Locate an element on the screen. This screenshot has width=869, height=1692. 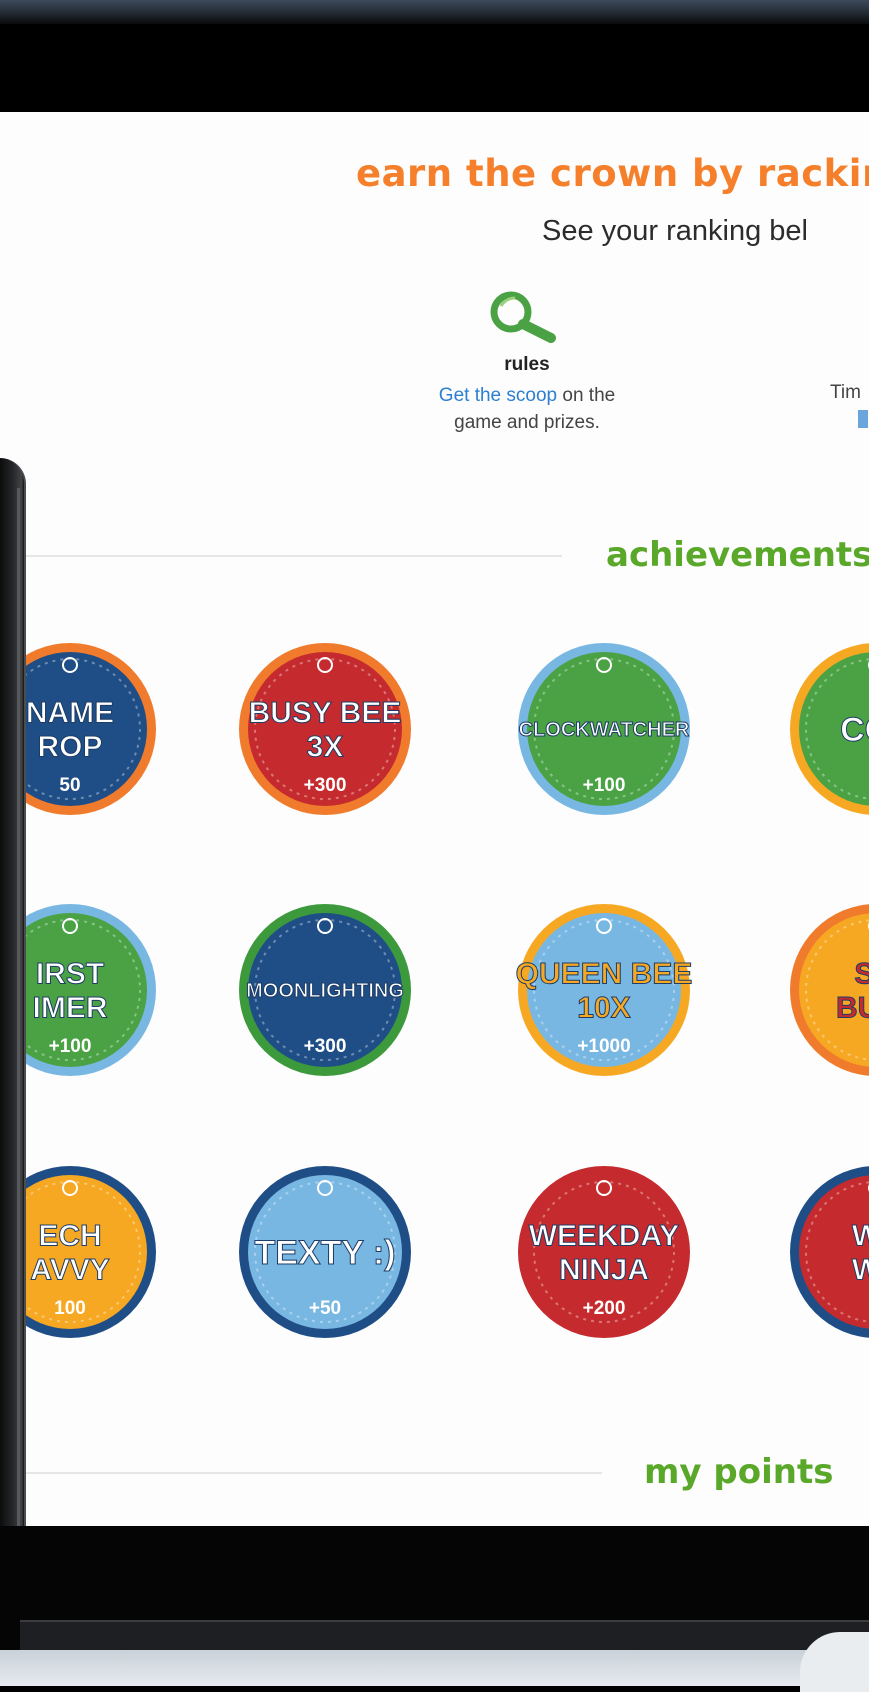
badge-label: IRST is located at coordinates (70, 974).